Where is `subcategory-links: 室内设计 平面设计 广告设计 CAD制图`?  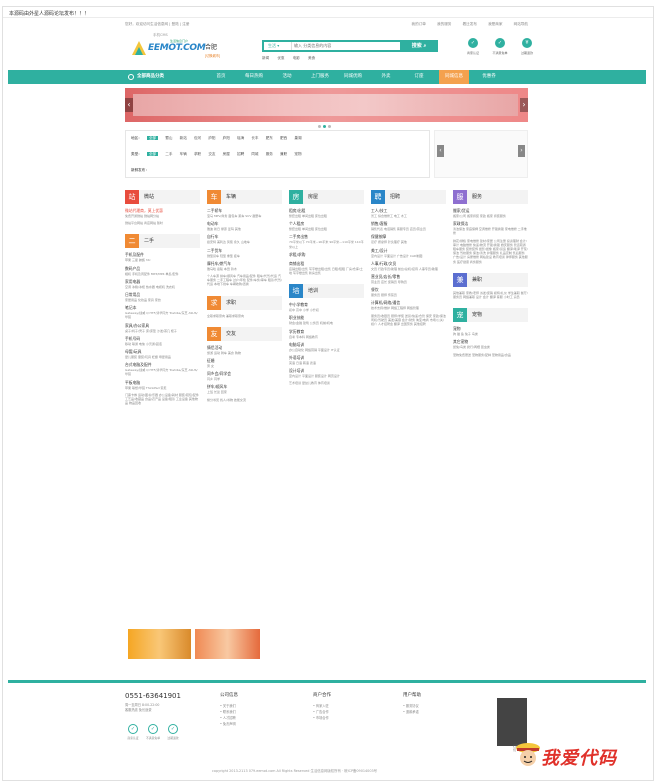 subcategory-links: 室内设计 平面设计 广告设计 CAD制图 is located at coordinates (408, 256).